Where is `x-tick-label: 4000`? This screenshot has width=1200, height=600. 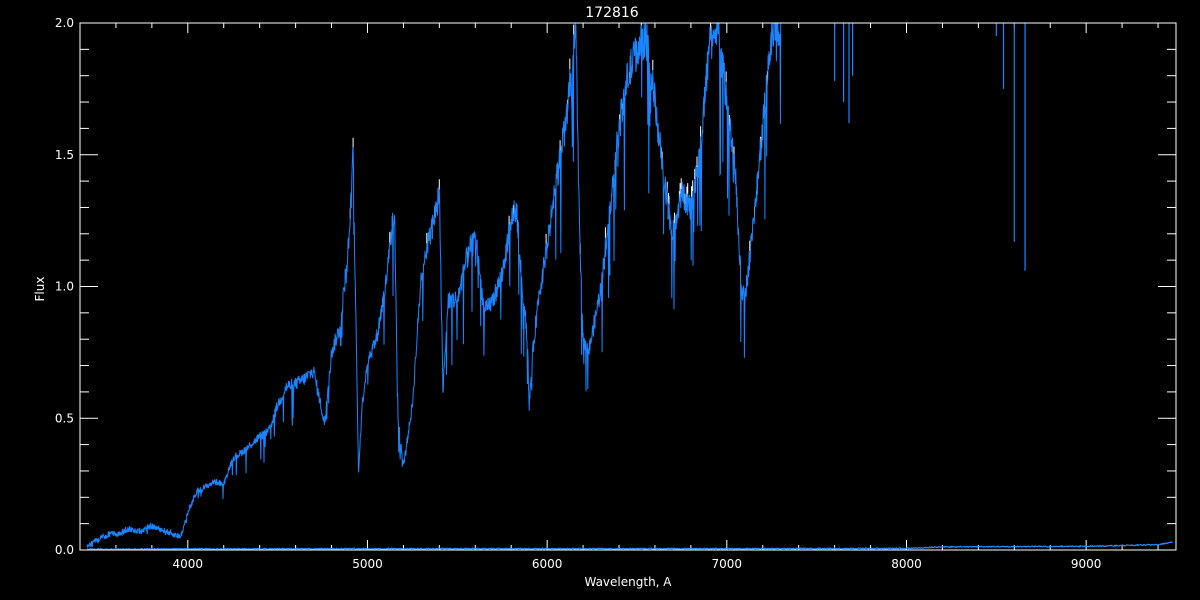
x-tick-label: 4000 is located at coordinates (188, 564).